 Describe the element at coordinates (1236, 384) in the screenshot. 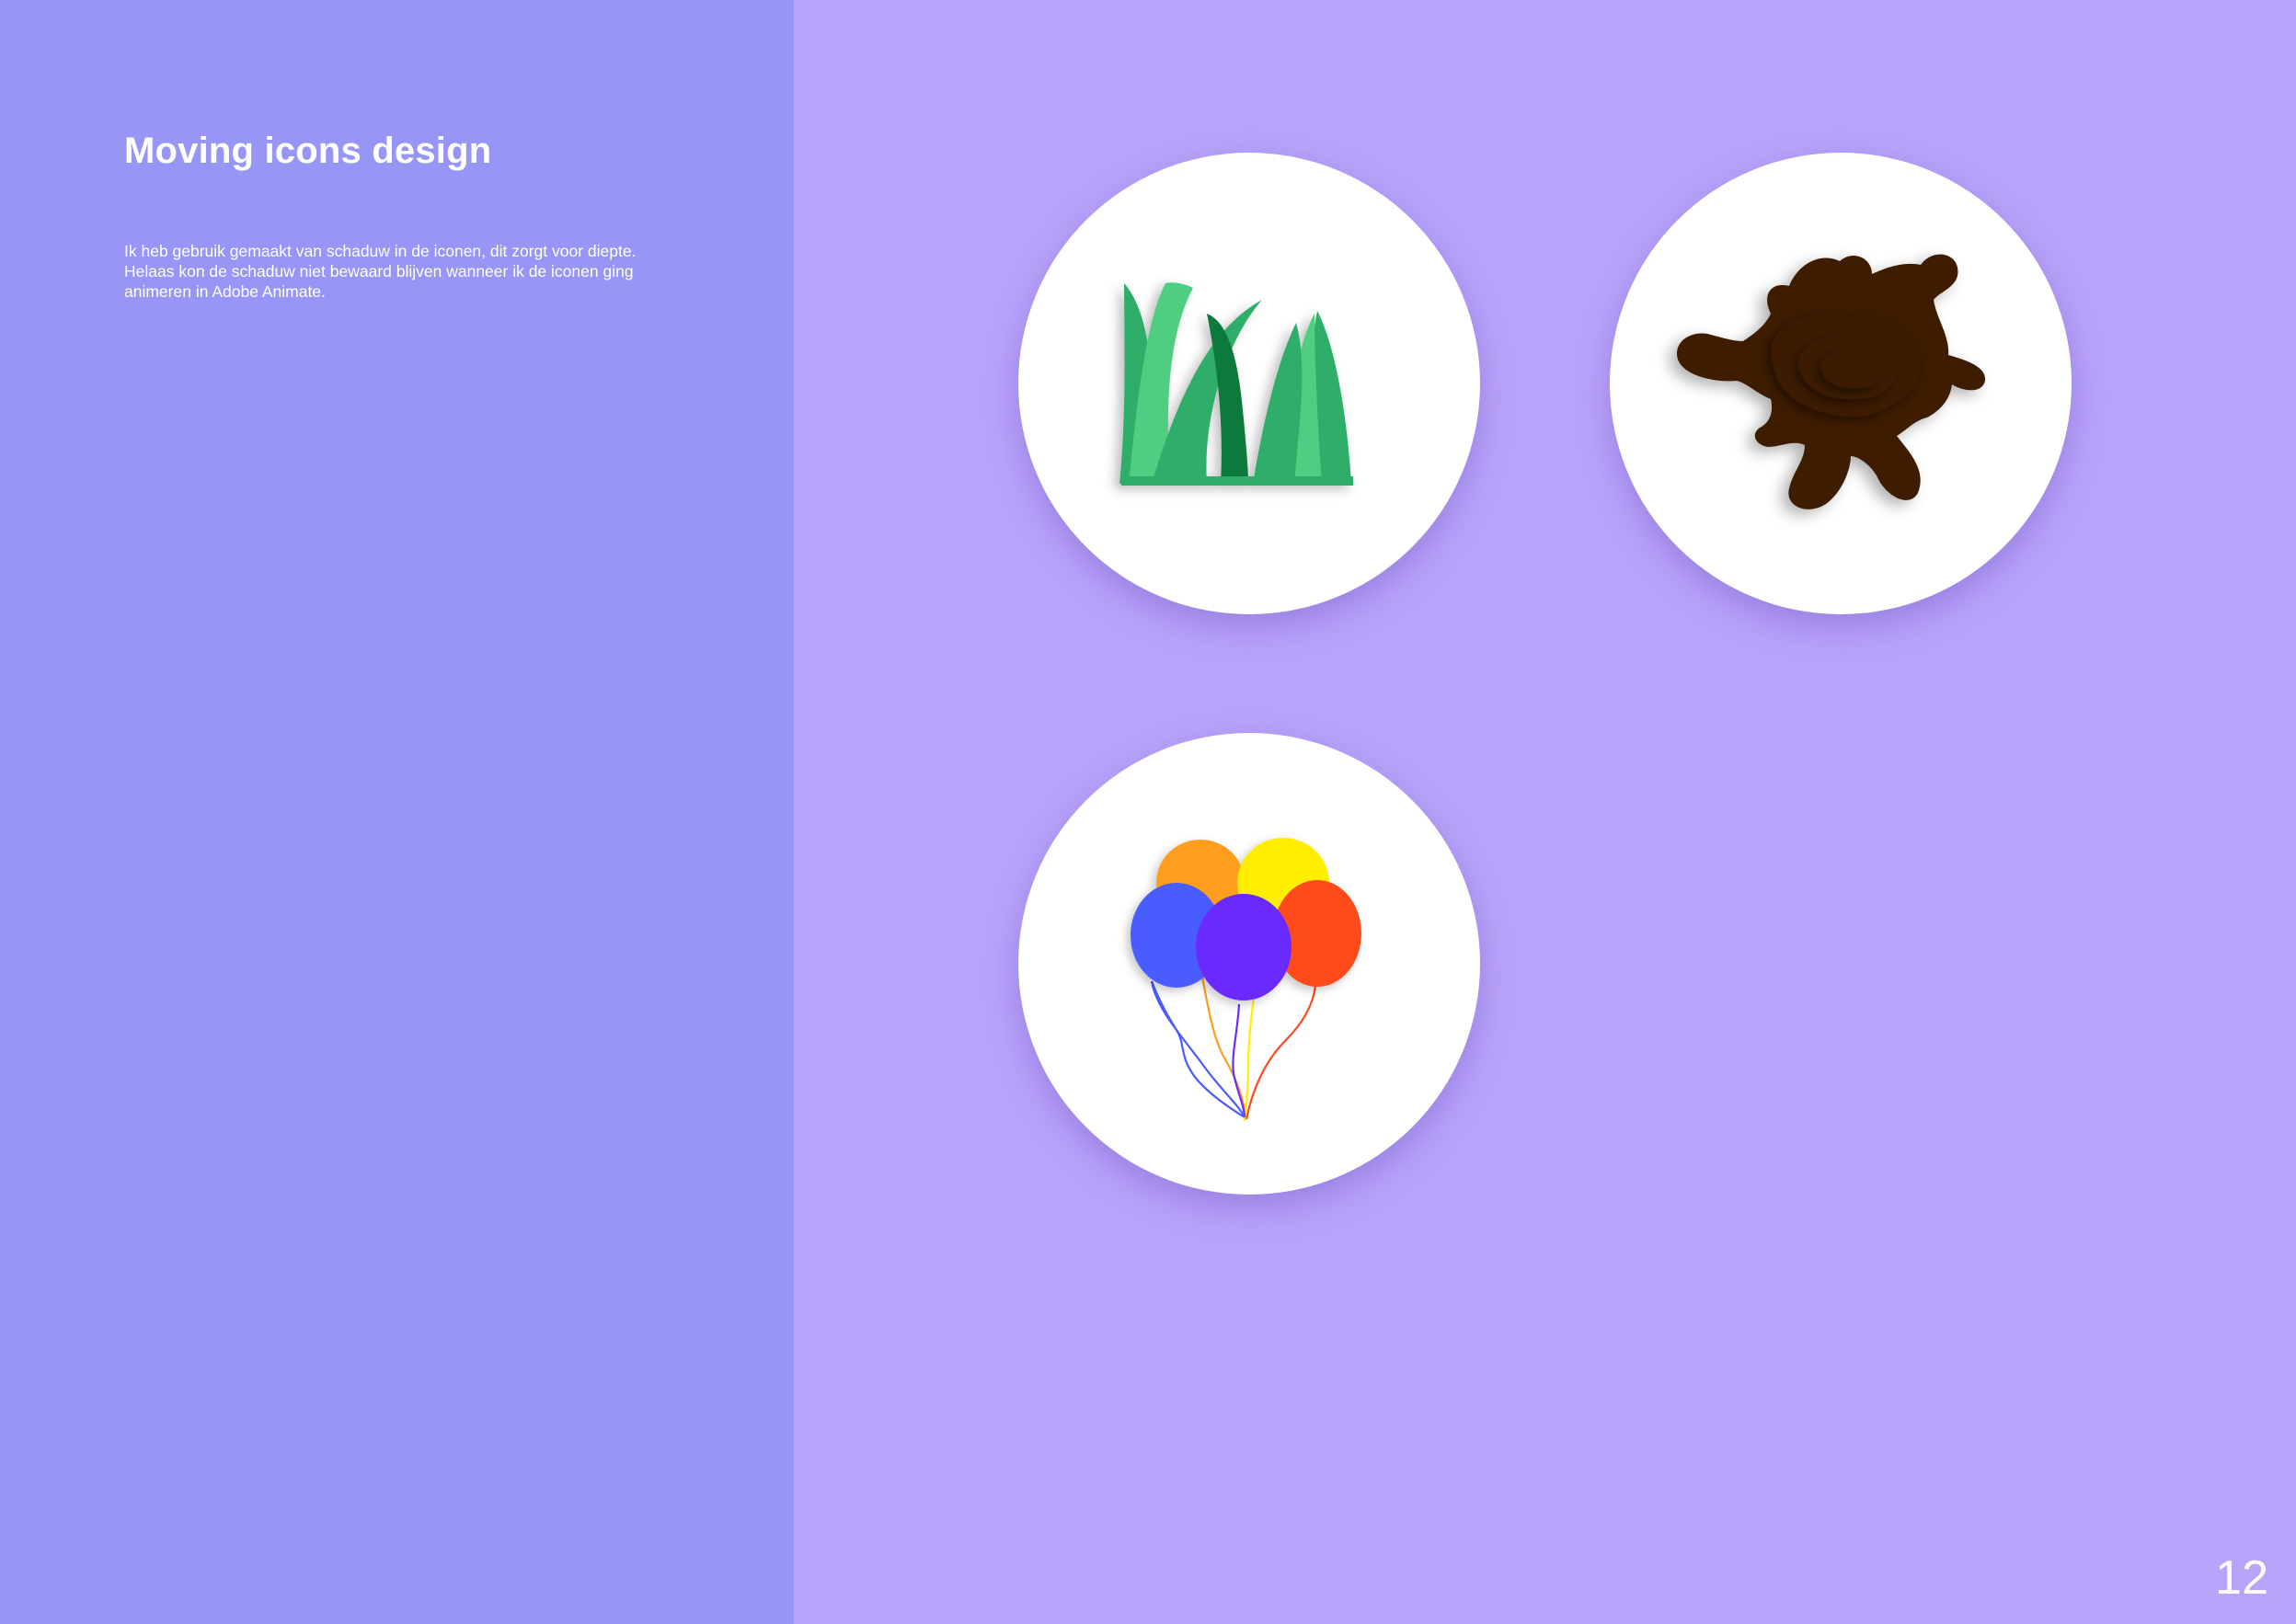

I see `grass-icon` at that location.